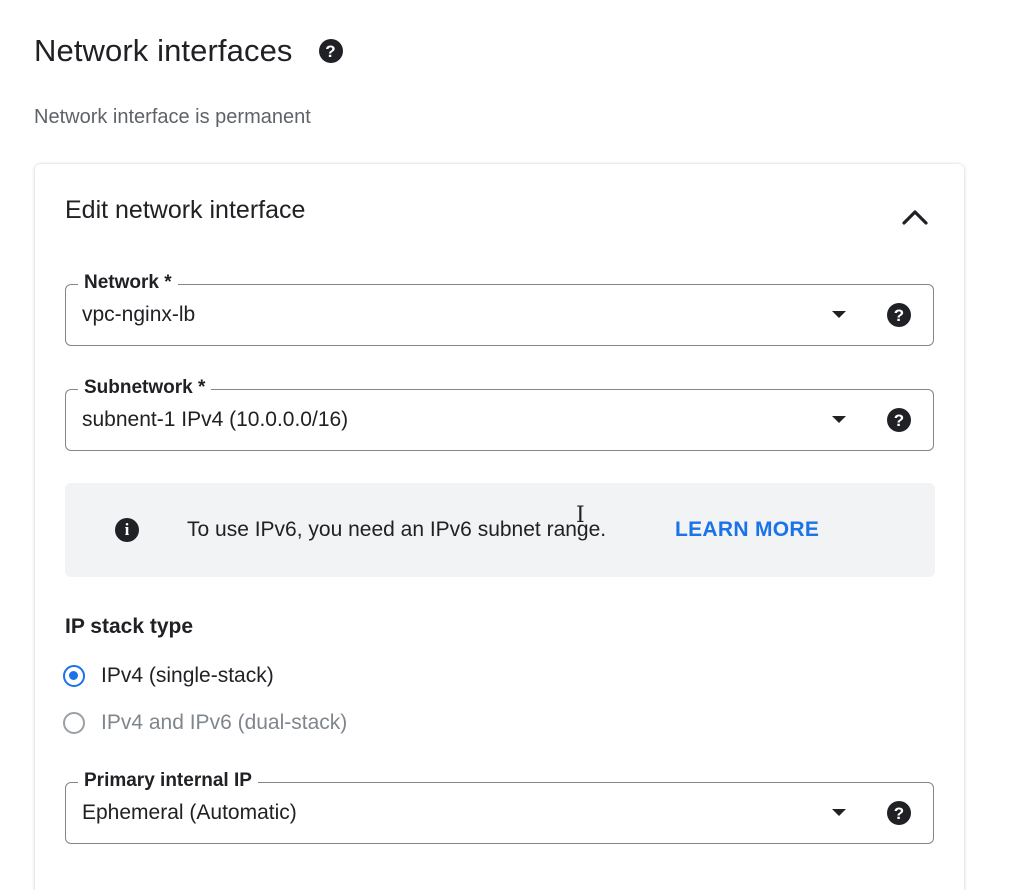 Image resolution: width=1016 pixels, height=890 pixels. Describe the element at coordinates (224, 722) in the screenshot. I see `radio-label: IPv4 and IPv6 (dual-stack)` at that location.